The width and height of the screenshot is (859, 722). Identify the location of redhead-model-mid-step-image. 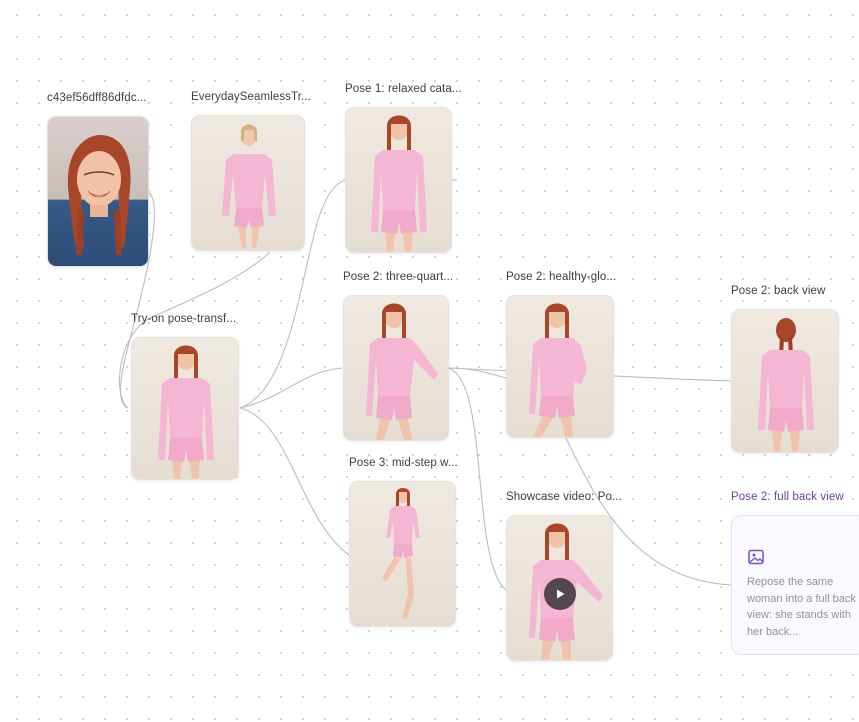
(401, 553).